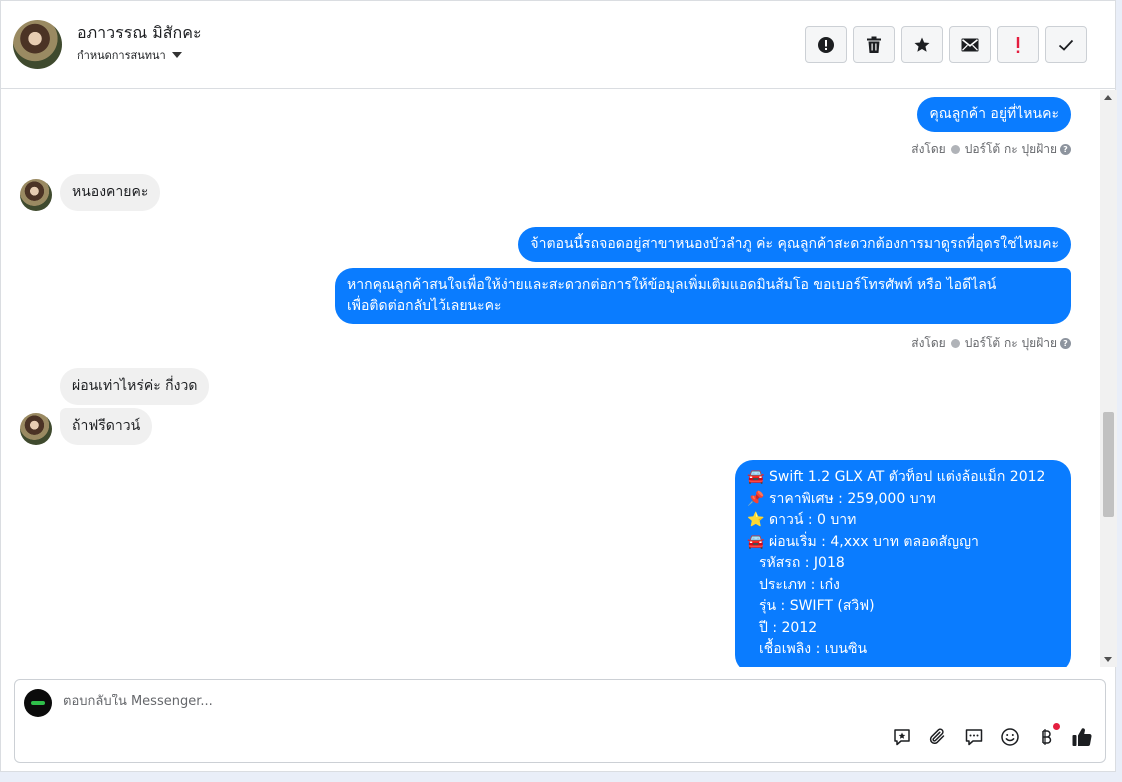 The height and width of the screenshot is (782, 1122). I want to click on scroll-up-arrow-icon, so click(1108, 97).